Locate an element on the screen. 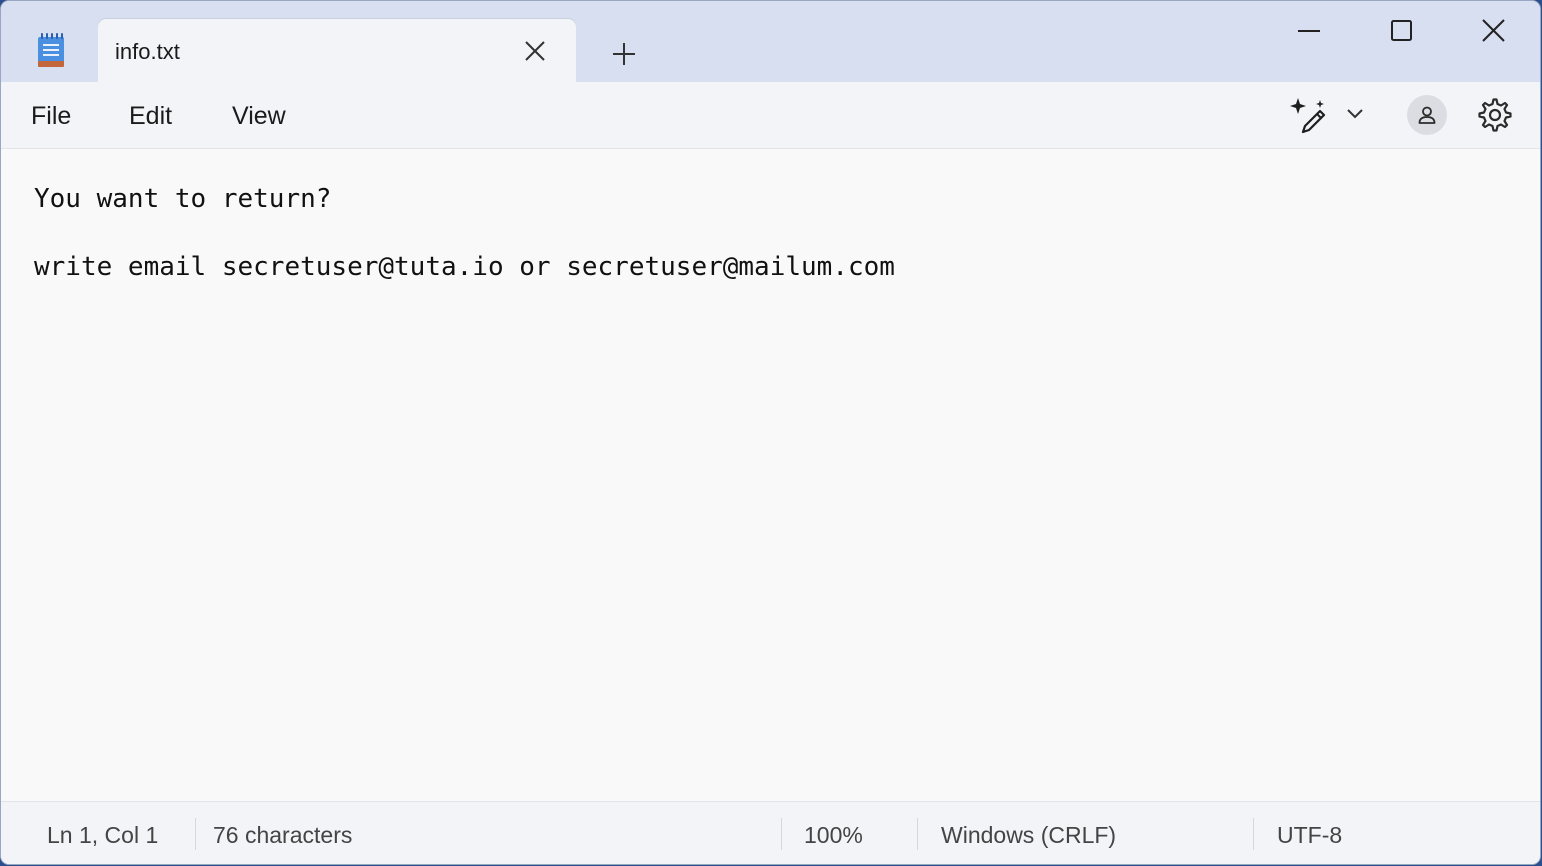  account-icon is located at coordinates (1427, 115).